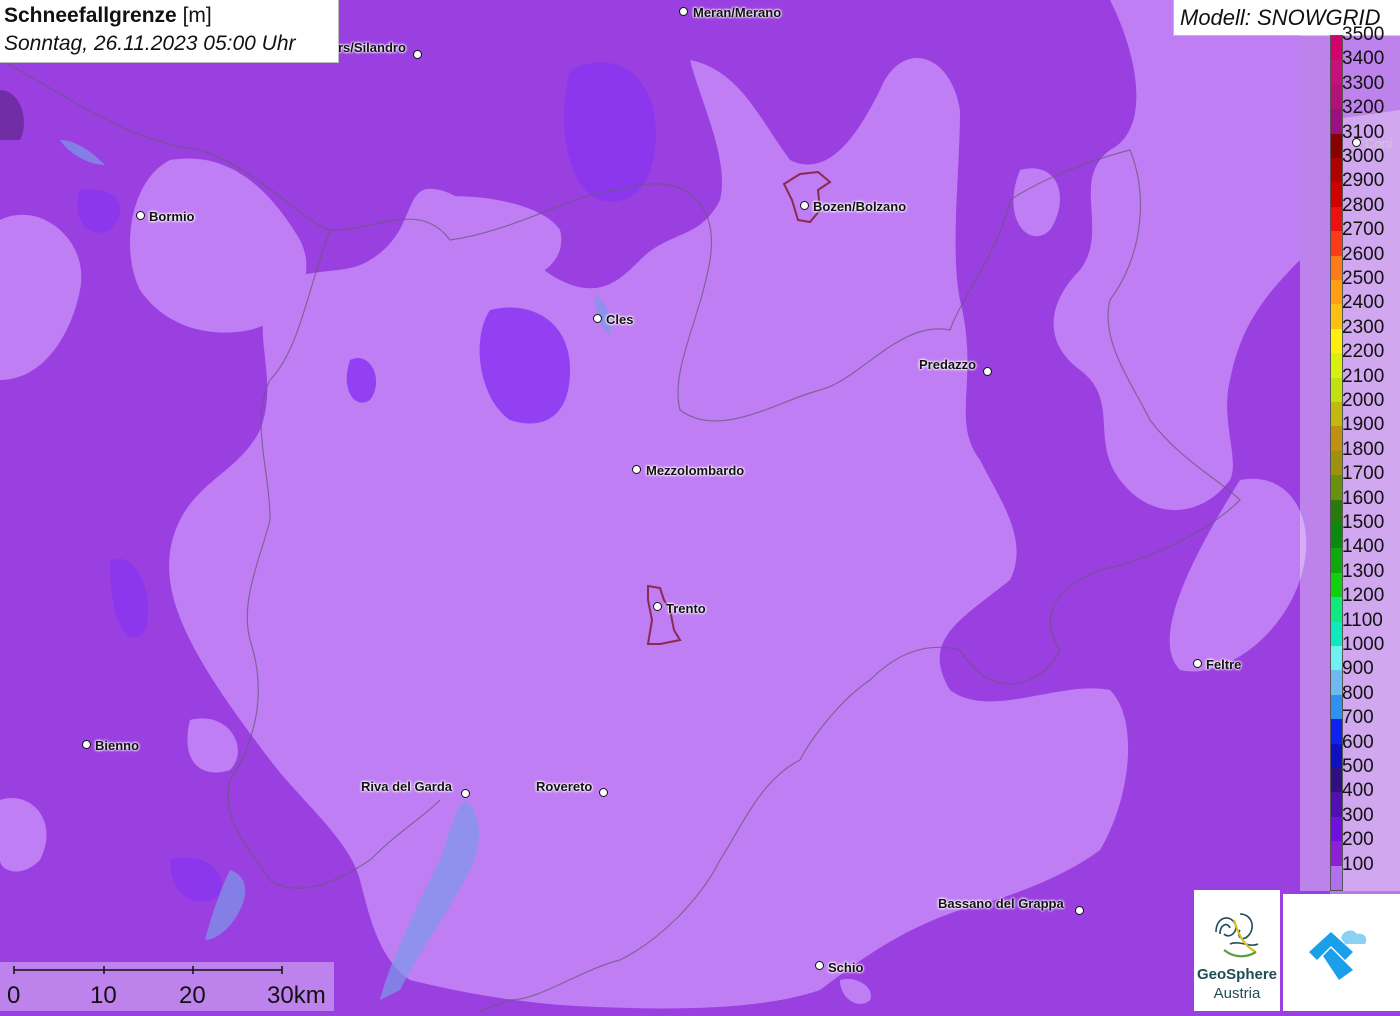  Describe the element at coordinates (947, 364) in the screenshot. I see `city-label: Predazzo` at that location.